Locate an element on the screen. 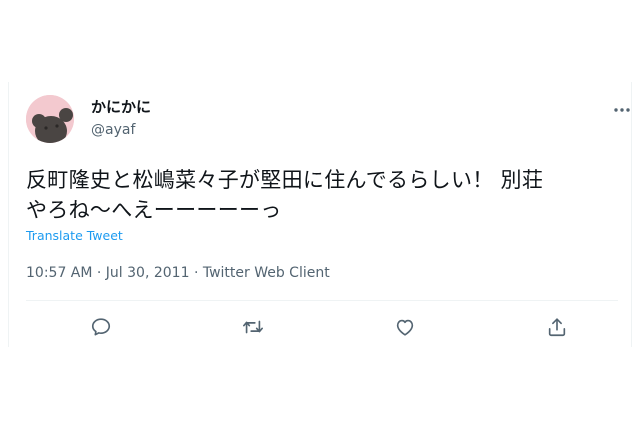  tweet-text: 反町隆史と松嶋菜々子が堅田に住んでるらしい！ 別荘 やろね〜へえーーーーーっ is located at coordinates (326, 195).